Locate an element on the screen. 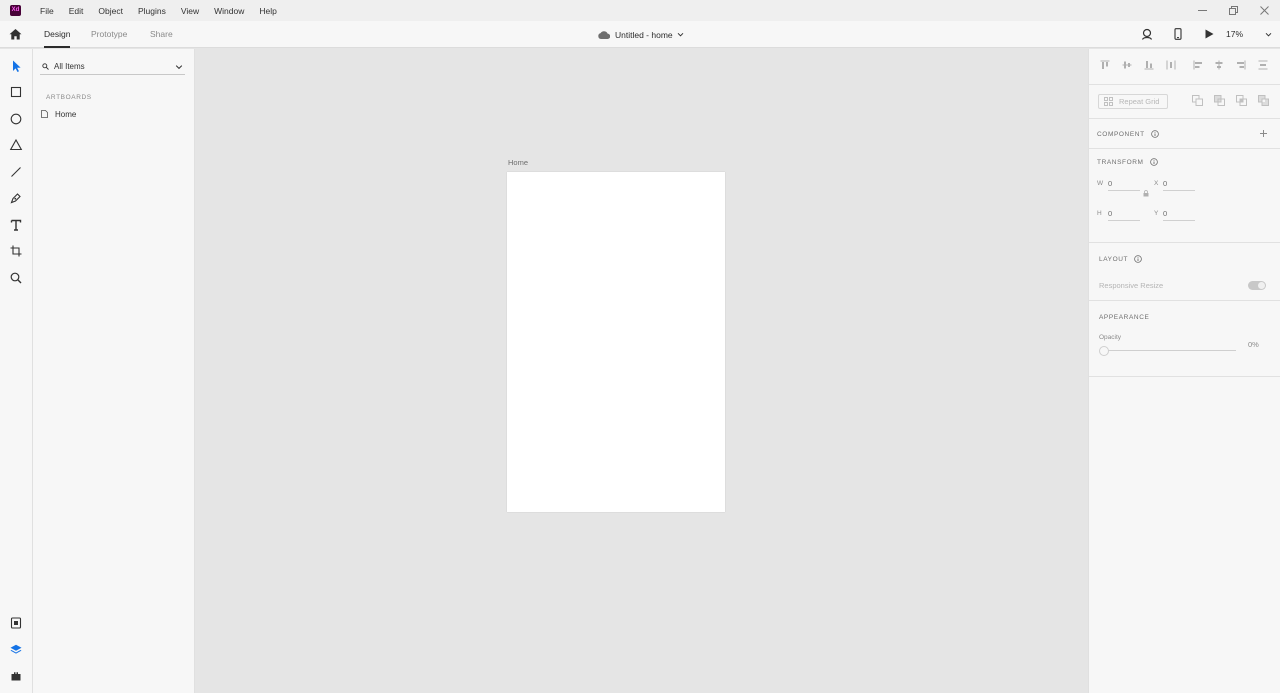 The width and height of the screenshot is (1280, 693). filter-label: All Items is located at coordinates (69, 66).